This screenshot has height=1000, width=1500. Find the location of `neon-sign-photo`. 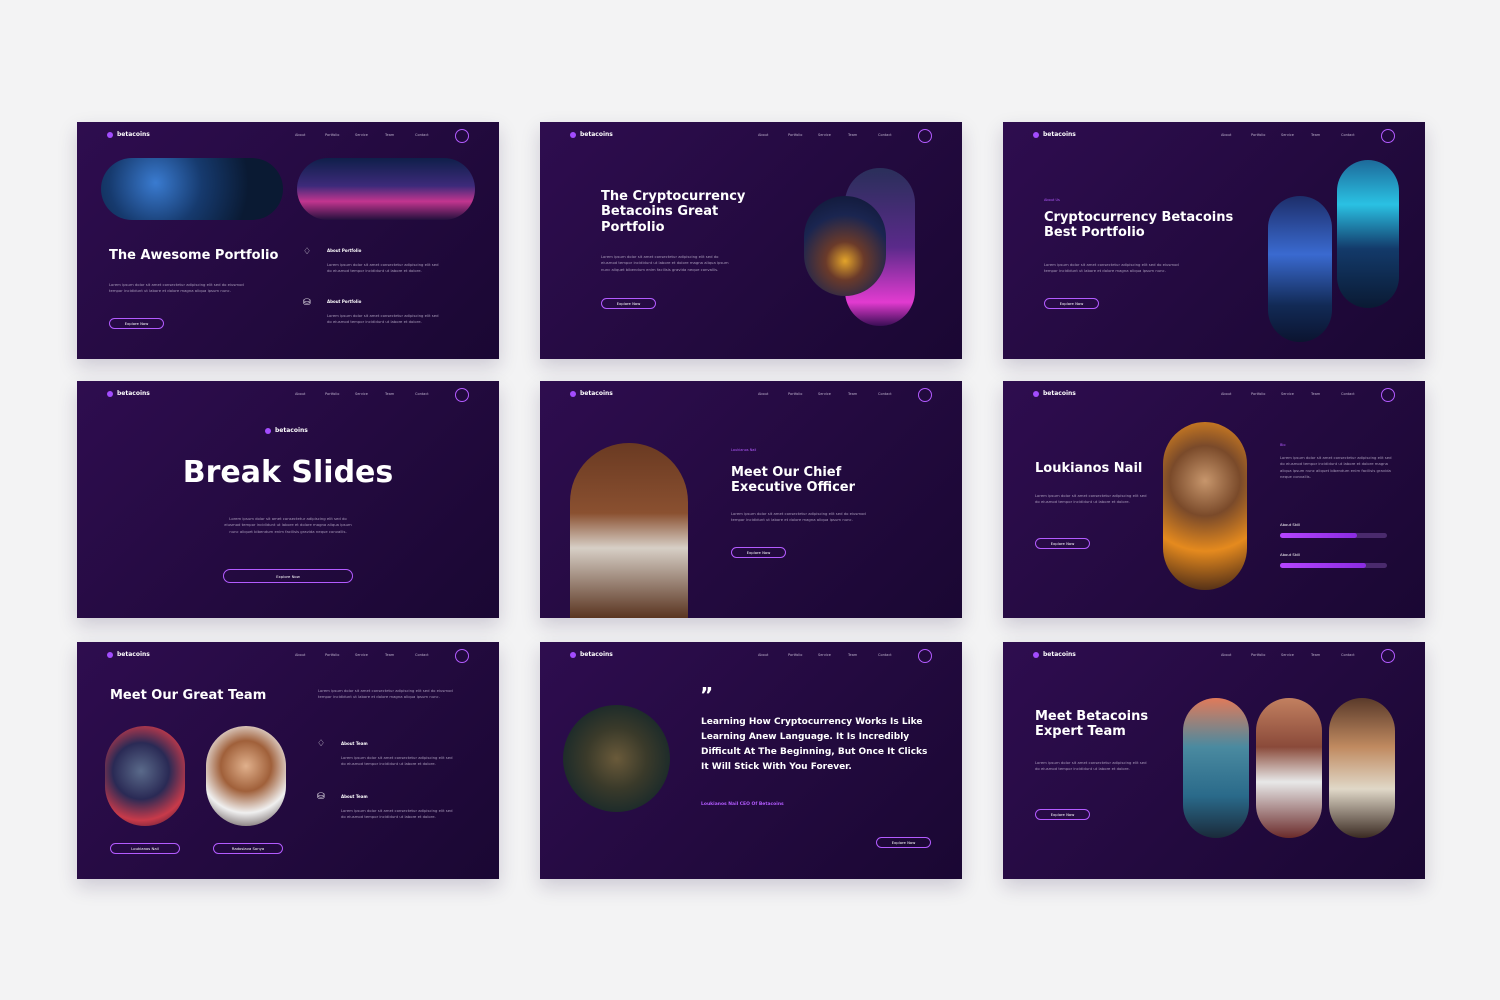

neon-sign-photo is located at coordinates (1368, 234).